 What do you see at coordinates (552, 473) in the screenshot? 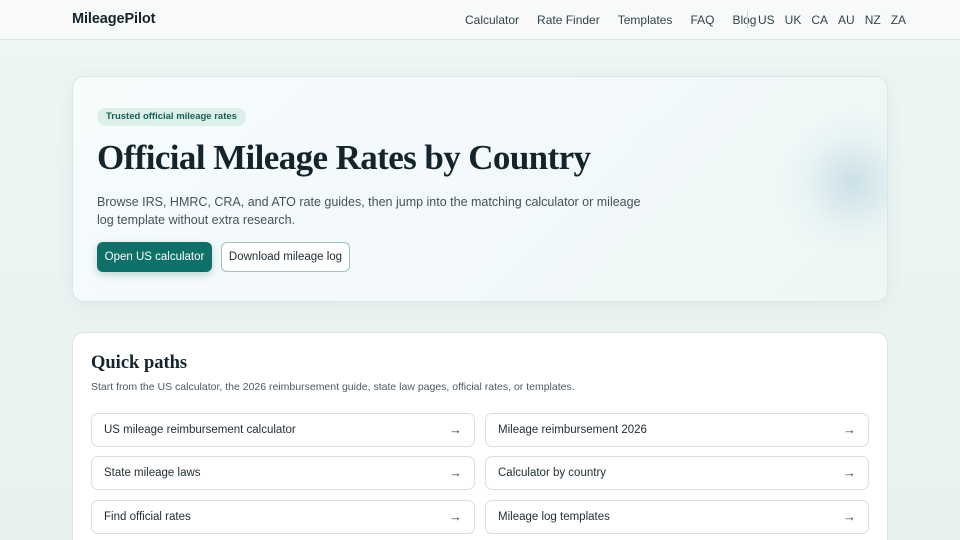
I see `quick-link-label: Calculator by country` at bounding box center [552, 473].